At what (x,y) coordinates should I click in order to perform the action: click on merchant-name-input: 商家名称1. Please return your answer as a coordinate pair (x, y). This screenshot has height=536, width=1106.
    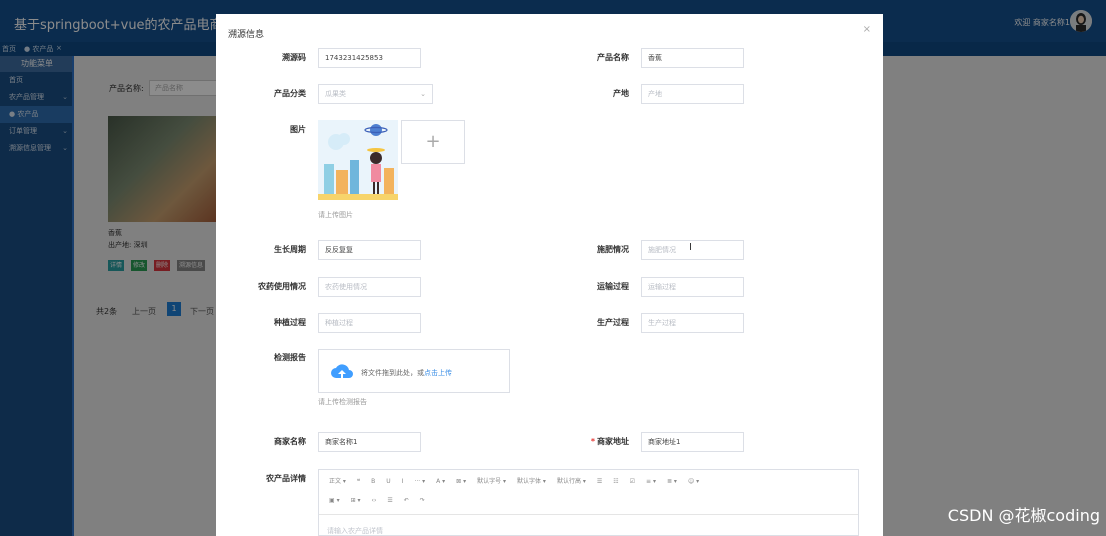
    Looking at the image, I should click on (369, 442).